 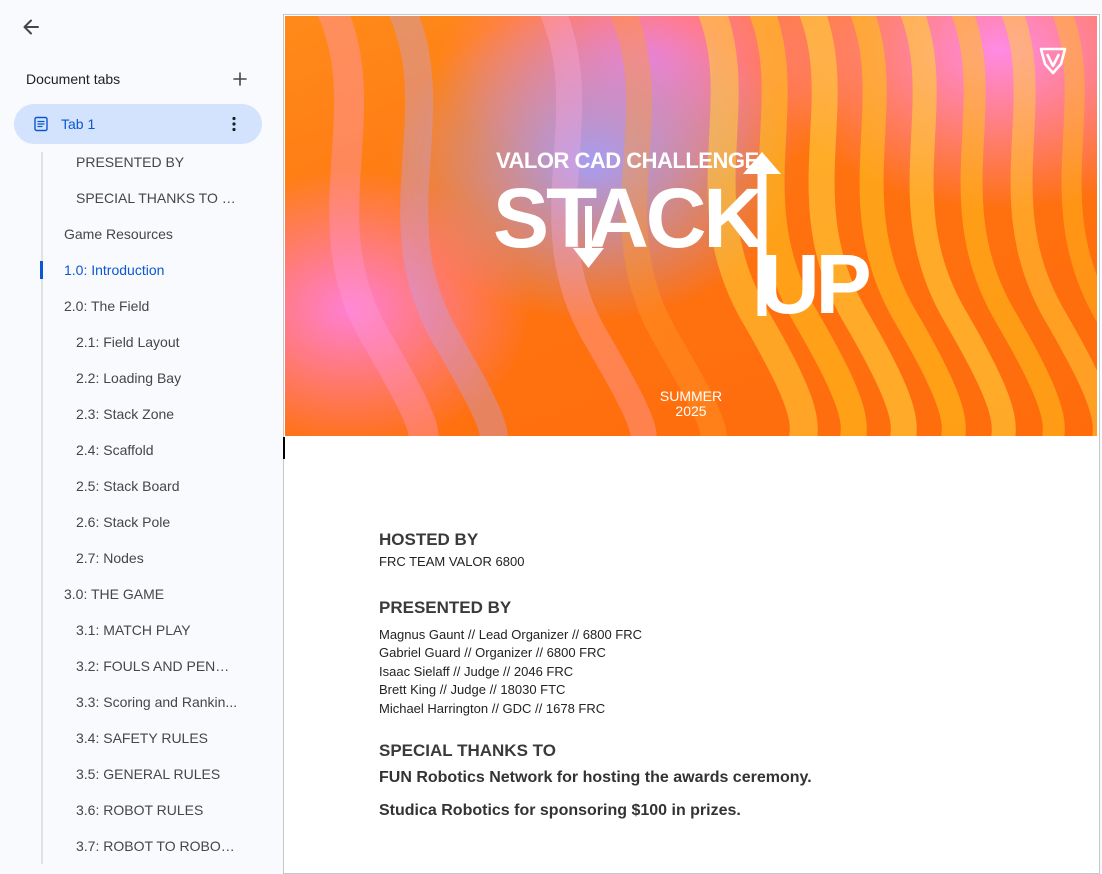 I want to click on banner-season: SUMMER 2025, so click(x=691, y=404).